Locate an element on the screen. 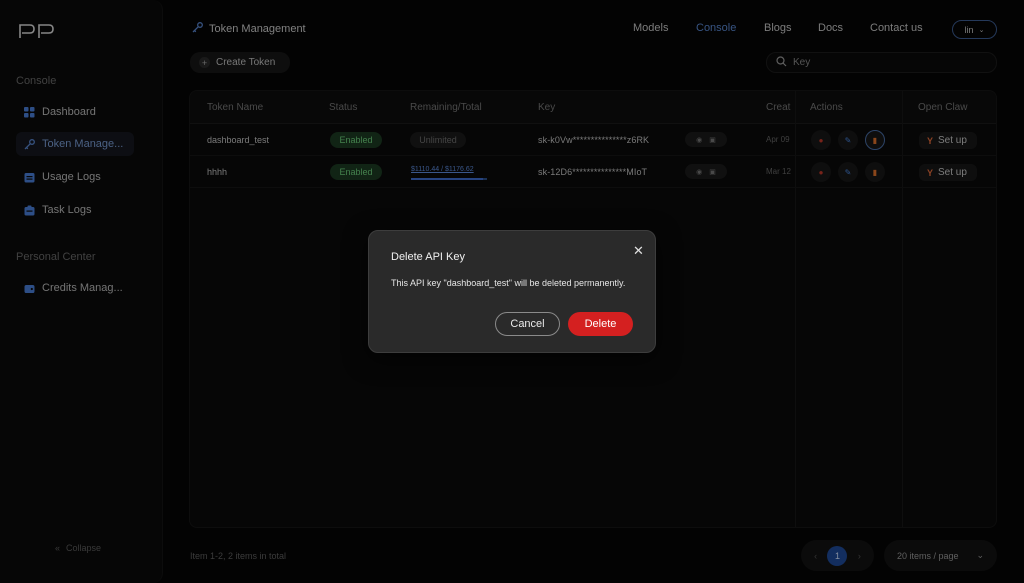 The height and width of the screenshot is (583, 1024). delete-confirm-button: Delete is located at coordinates (600, 324).